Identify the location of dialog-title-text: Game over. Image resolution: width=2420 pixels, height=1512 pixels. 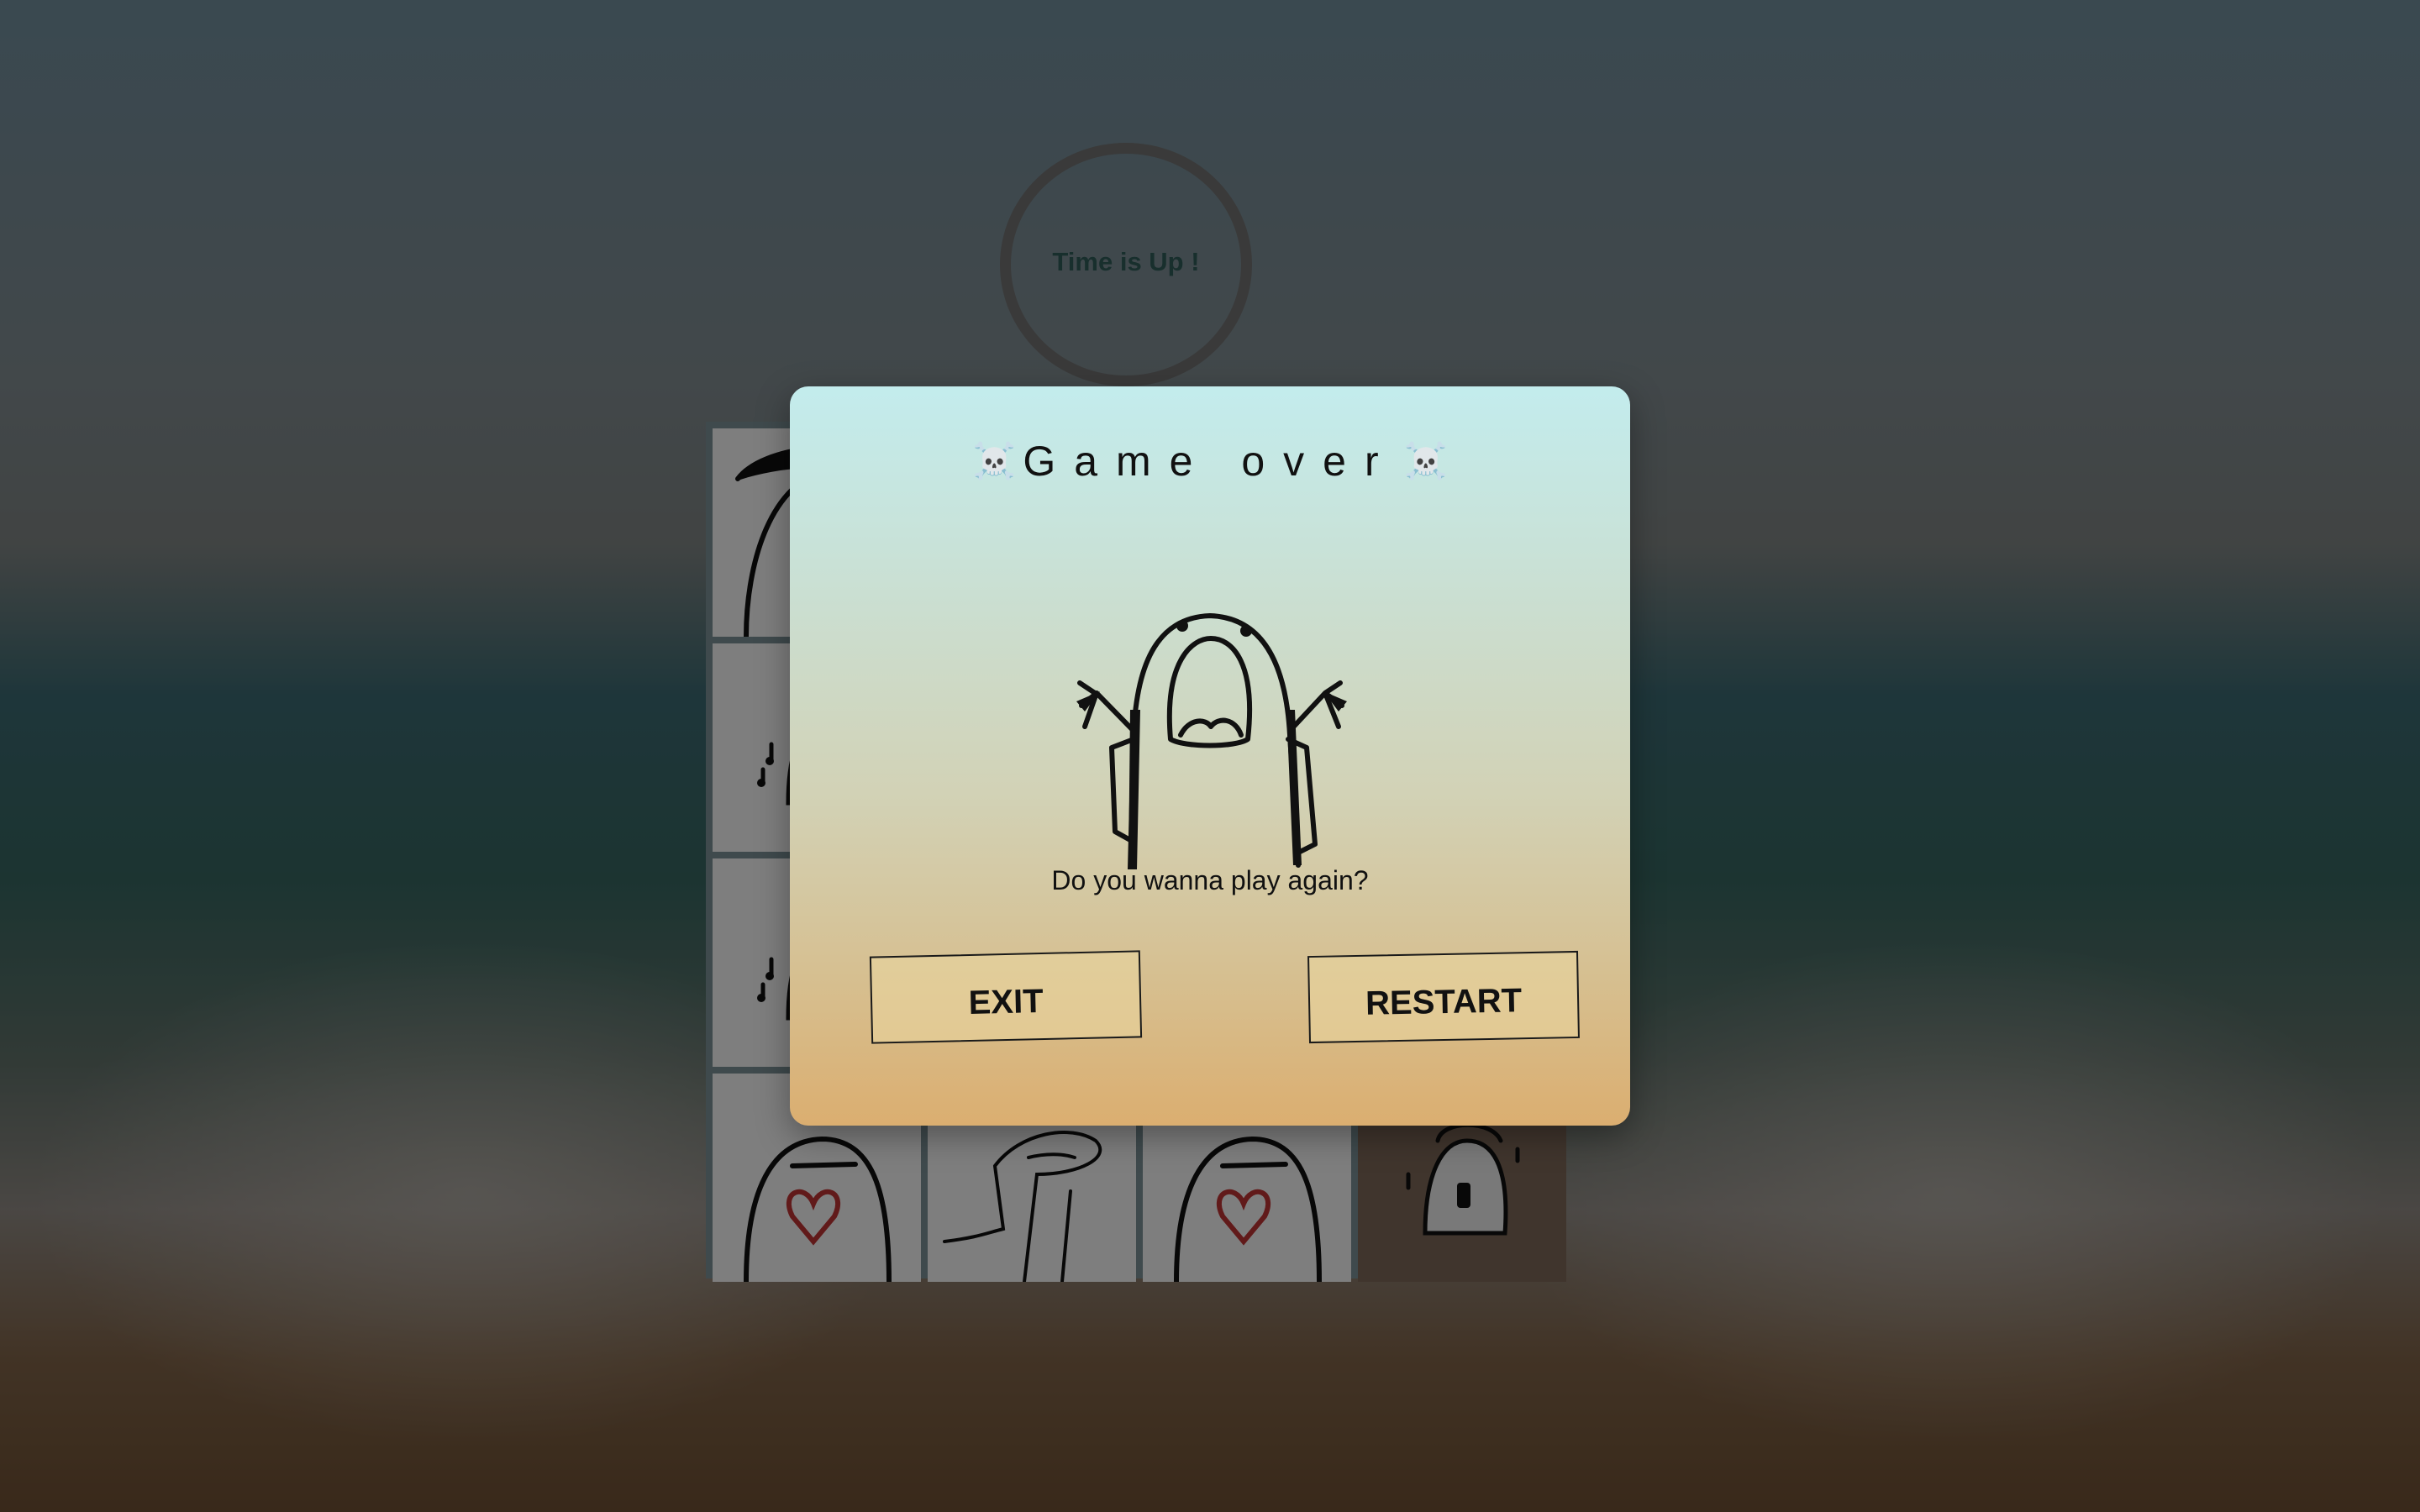
(1210, 461).